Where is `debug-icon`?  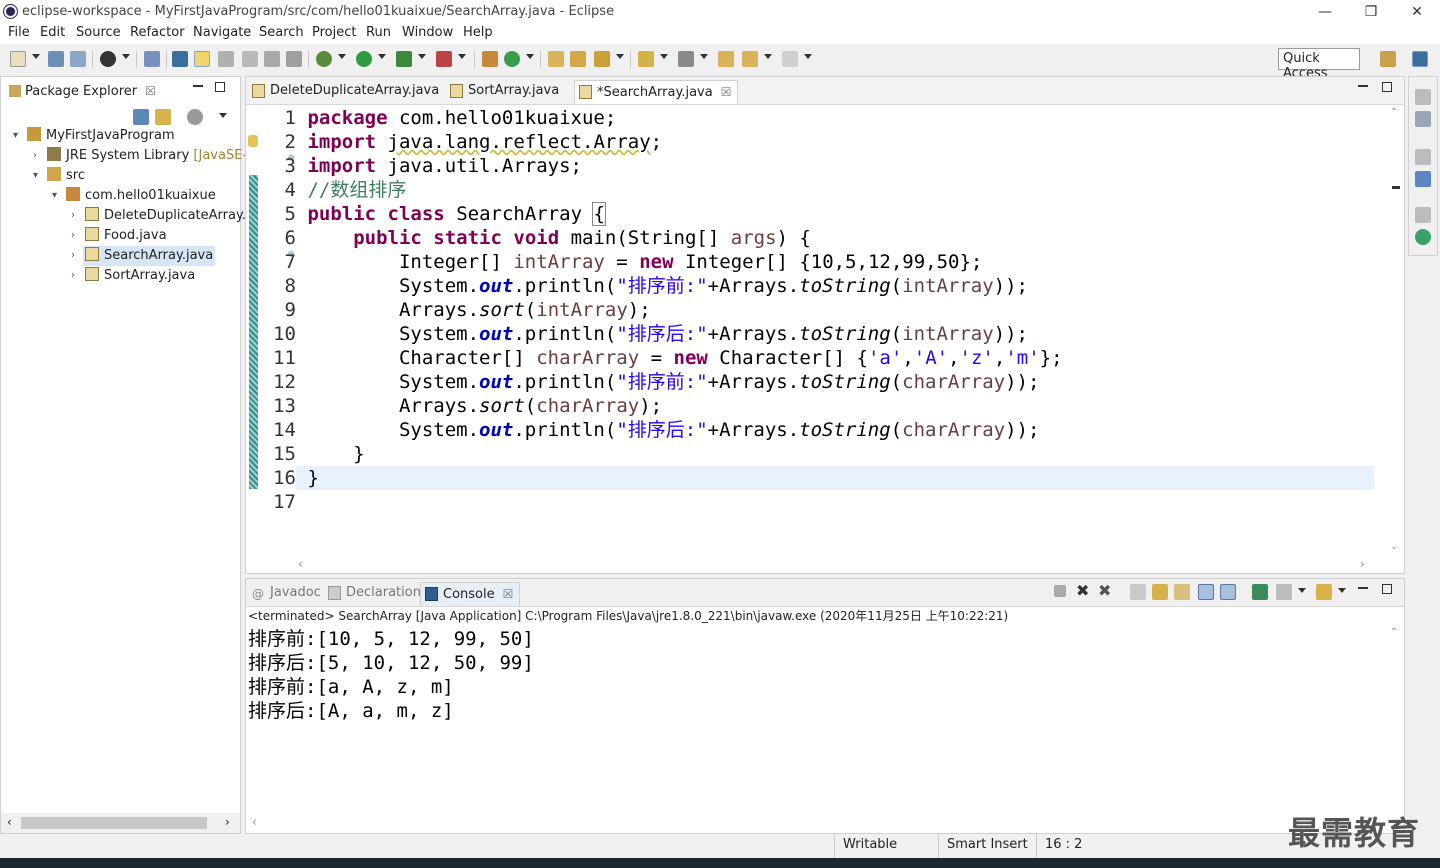
debug-icon is located at coordinates (324, 59).